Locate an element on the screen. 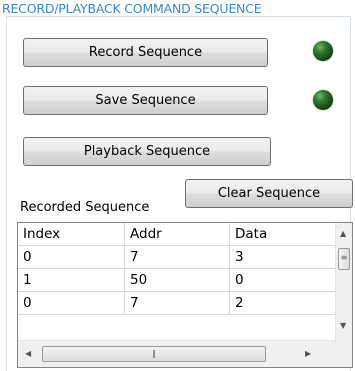 The width and height of the screenshot is (355, 371). horizontal-scrollbar: ◀ ‖ ▶ is located at coordinates (177, 353).